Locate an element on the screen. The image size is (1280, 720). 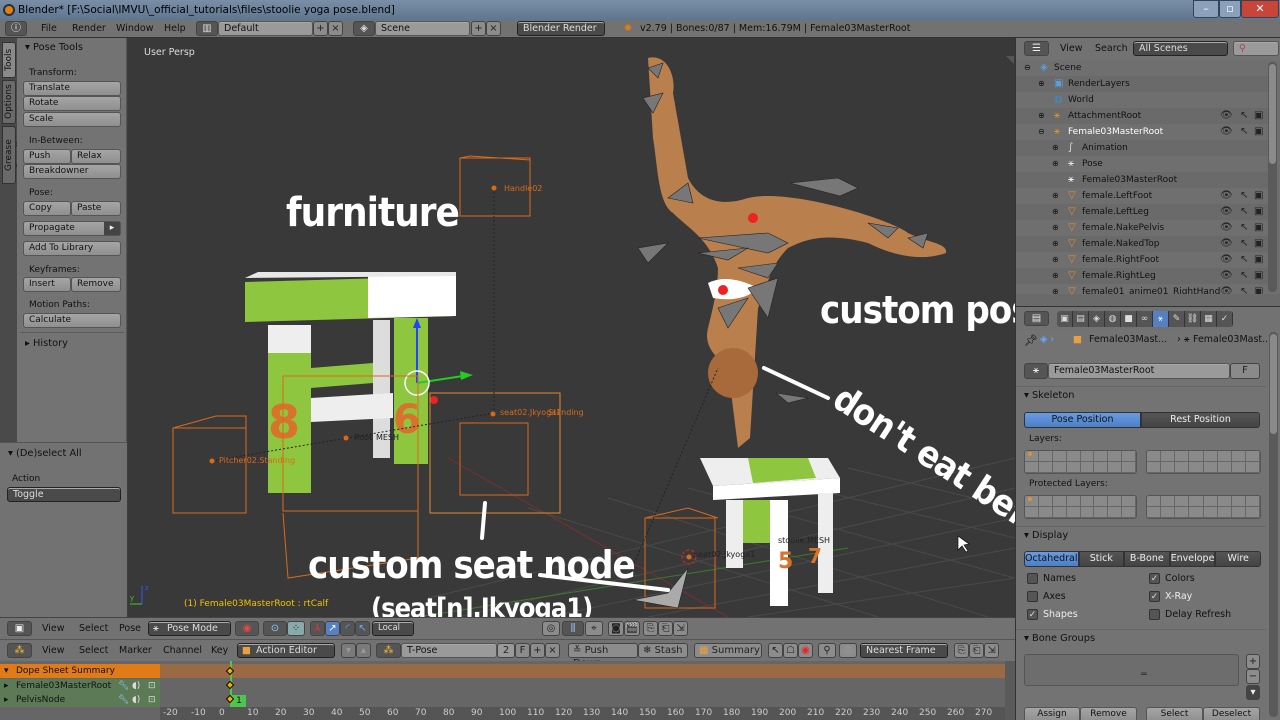
filter-by-type-icon: ◎ is located at coordinates (848, 650).